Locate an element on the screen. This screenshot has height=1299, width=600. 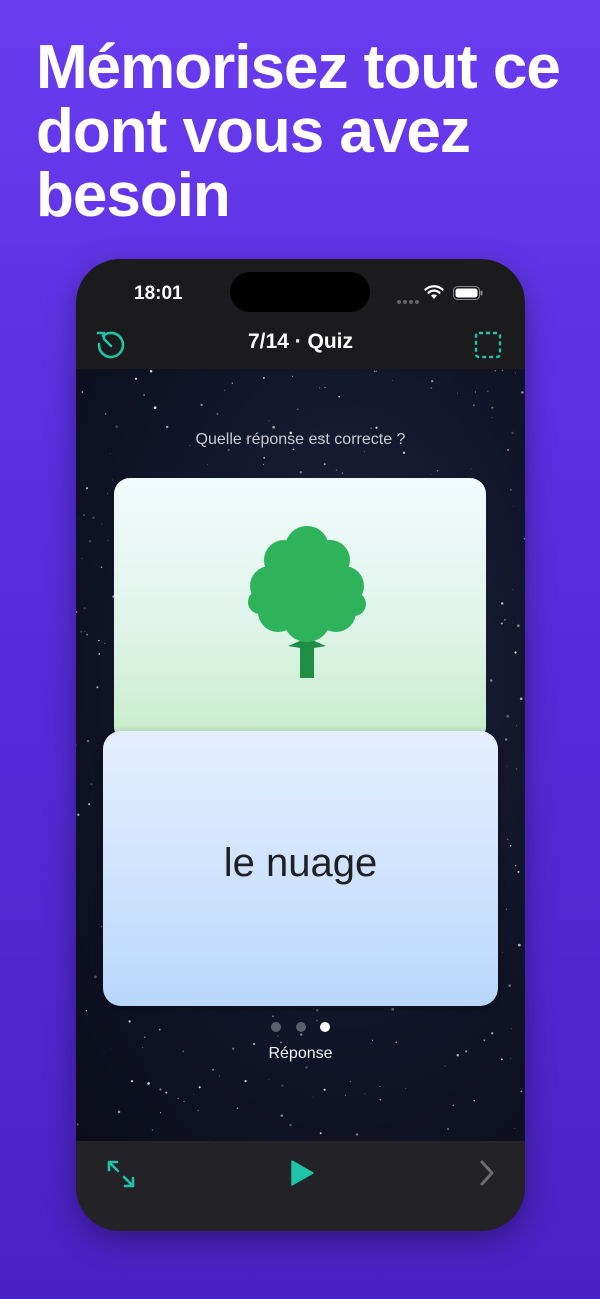
status-bar: 18:01 is located at coordinates (300, 289).